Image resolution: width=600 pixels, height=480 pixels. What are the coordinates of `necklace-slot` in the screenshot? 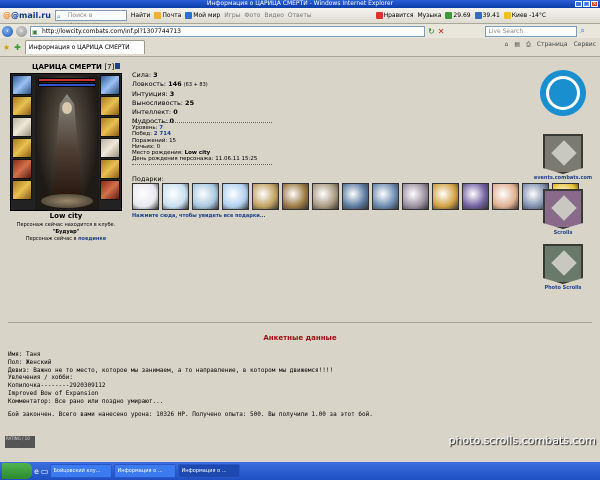 It's located at (22, 106).